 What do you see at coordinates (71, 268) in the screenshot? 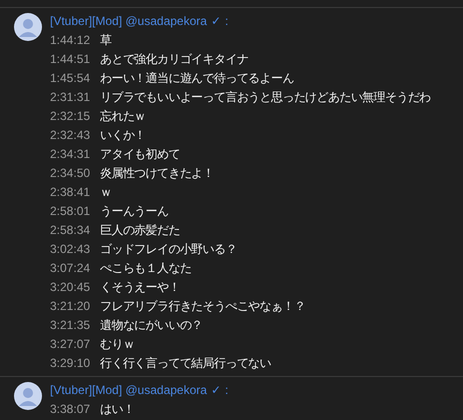
I see `timestamp: 3:07:24` at bounding box center [71, 268].